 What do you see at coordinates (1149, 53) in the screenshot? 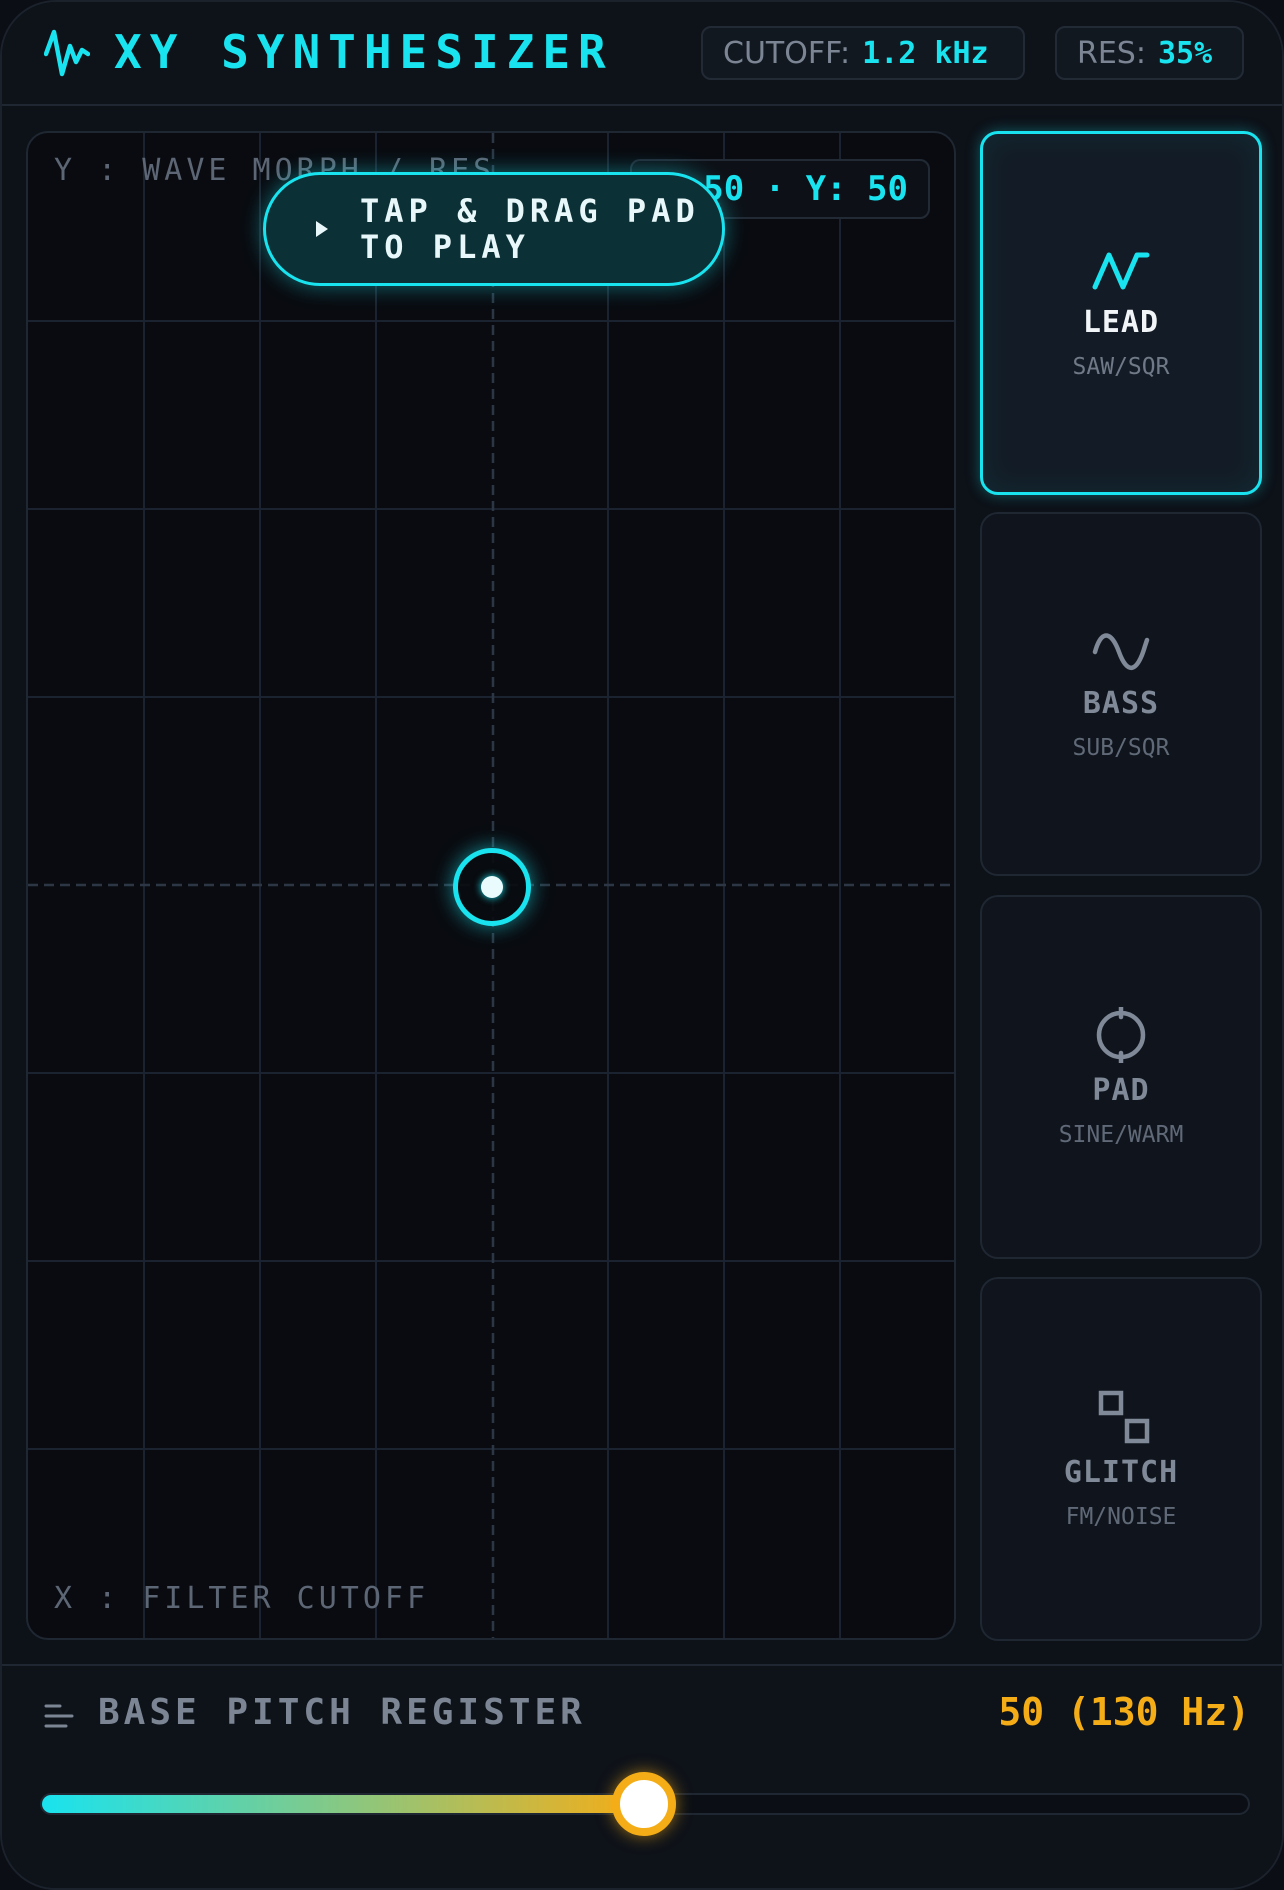
I see `resonance-badge: RES: 35%` at bounding box center [1149, 53].